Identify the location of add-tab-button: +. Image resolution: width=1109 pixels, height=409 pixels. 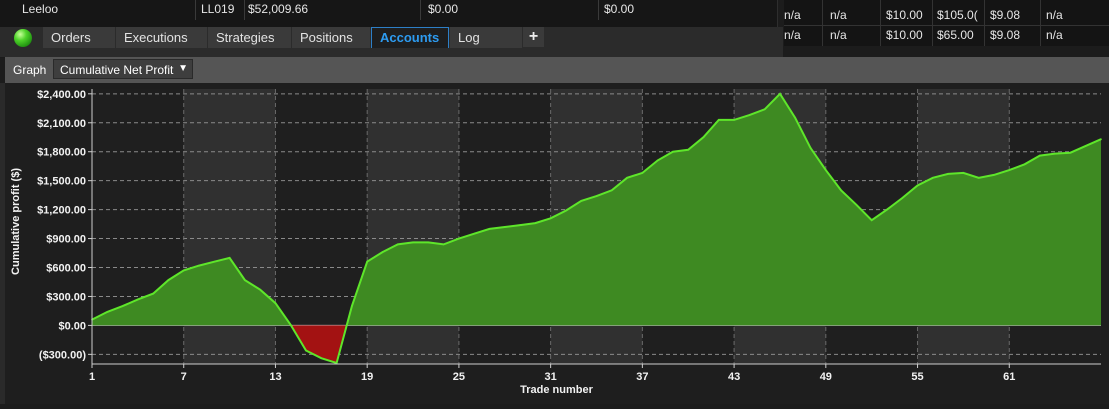
(533, 37).